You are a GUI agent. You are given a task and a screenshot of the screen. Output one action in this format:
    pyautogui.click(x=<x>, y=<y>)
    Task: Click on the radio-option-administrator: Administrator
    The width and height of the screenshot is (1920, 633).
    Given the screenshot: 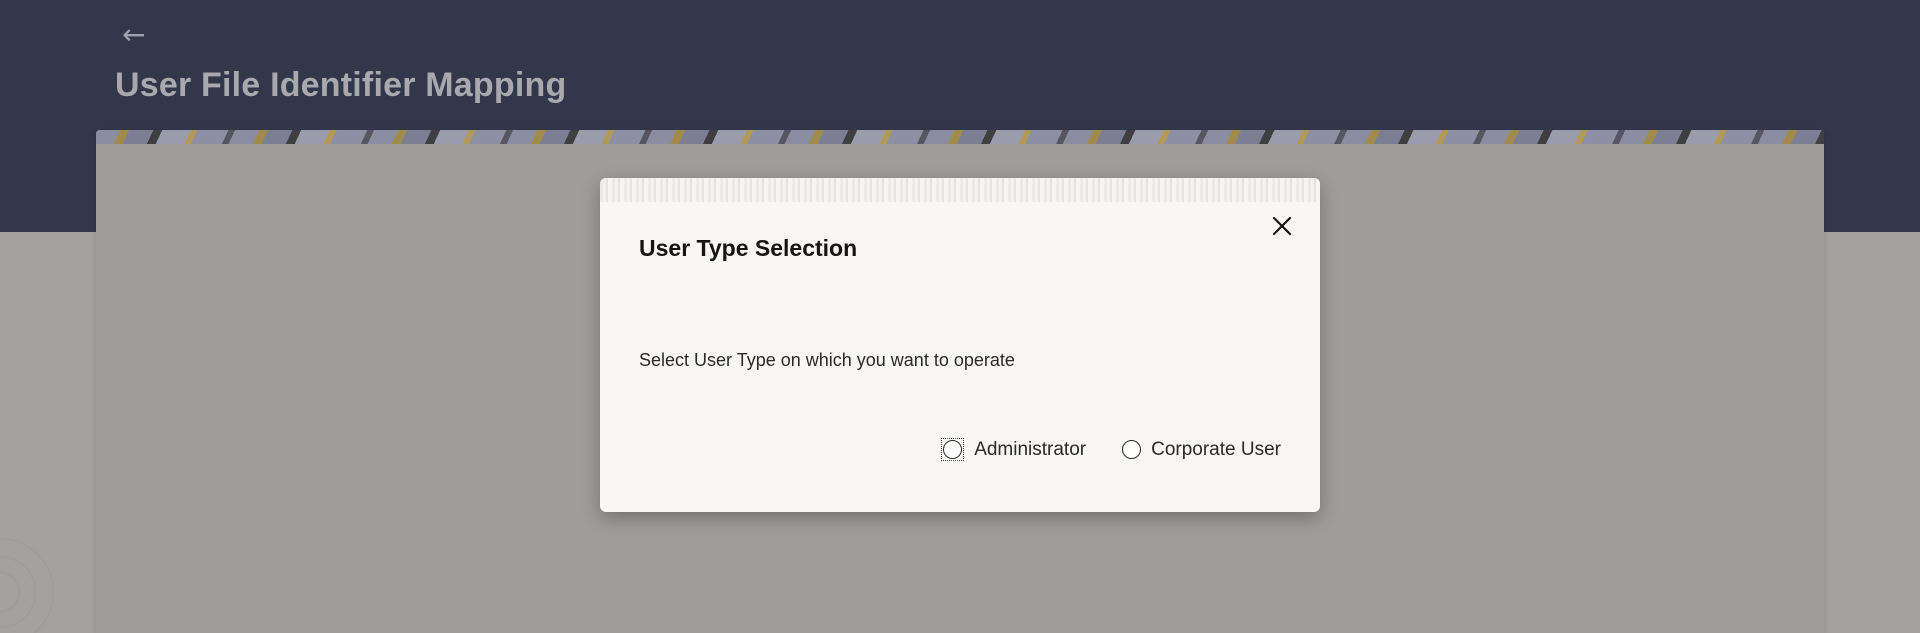 What is the action you would take?
    pyautogui.click(x=1013, y=449)
    